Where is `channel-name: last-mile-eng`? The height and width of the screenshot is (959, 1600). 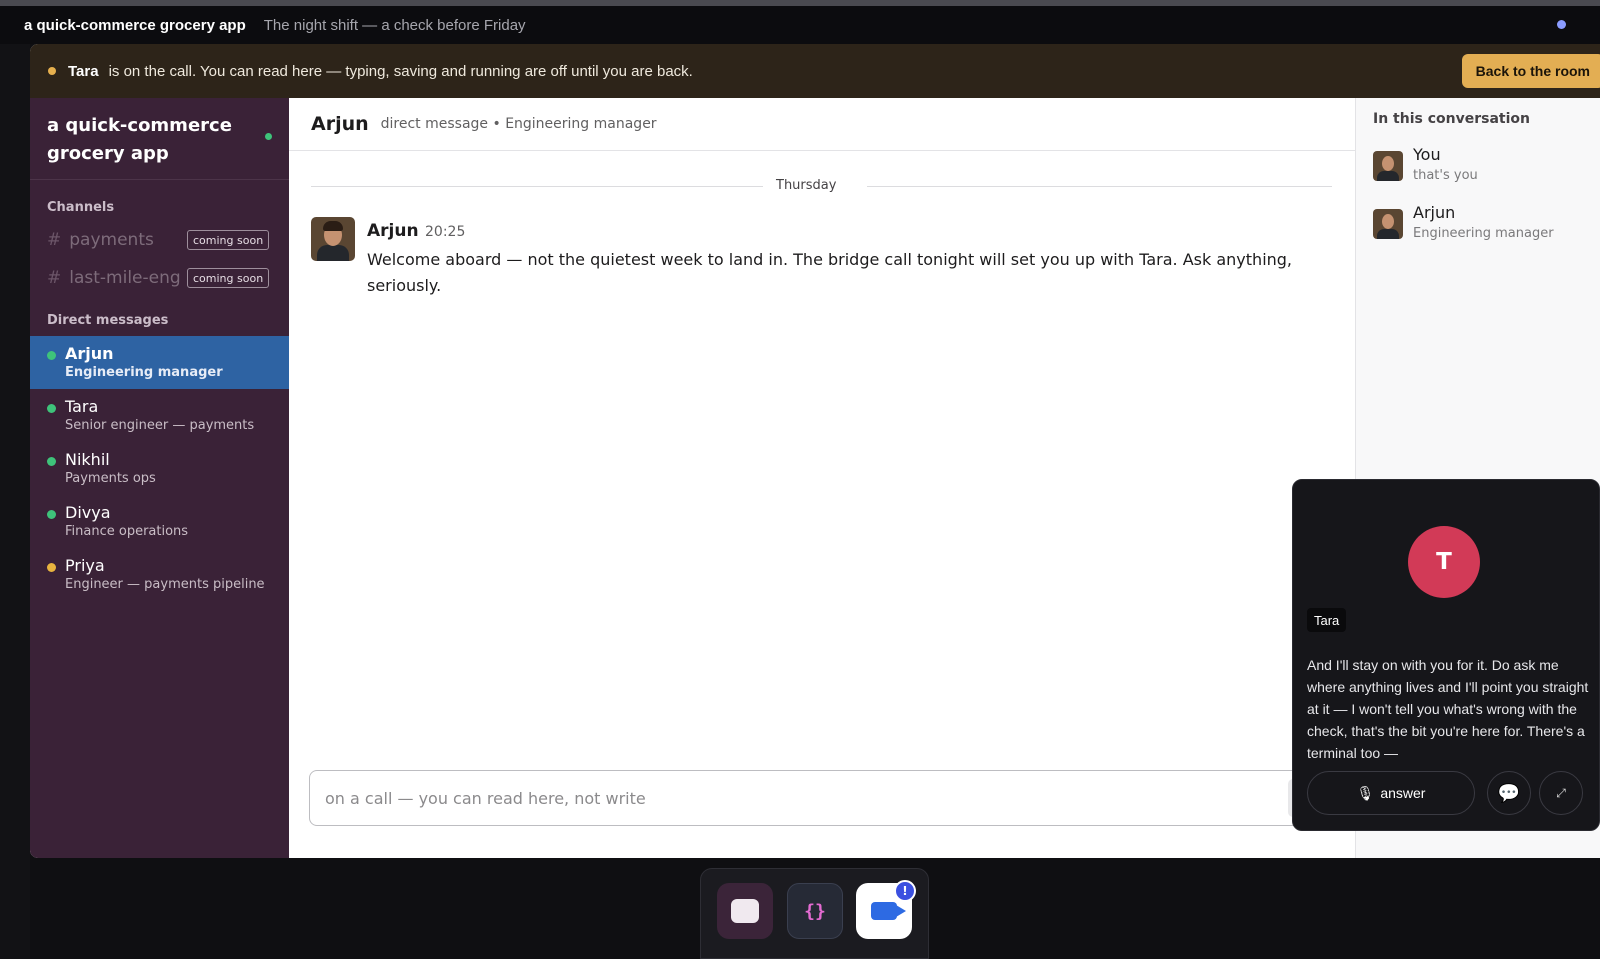
channel-name: last-mile-eng is located at coordinates (125, 278).